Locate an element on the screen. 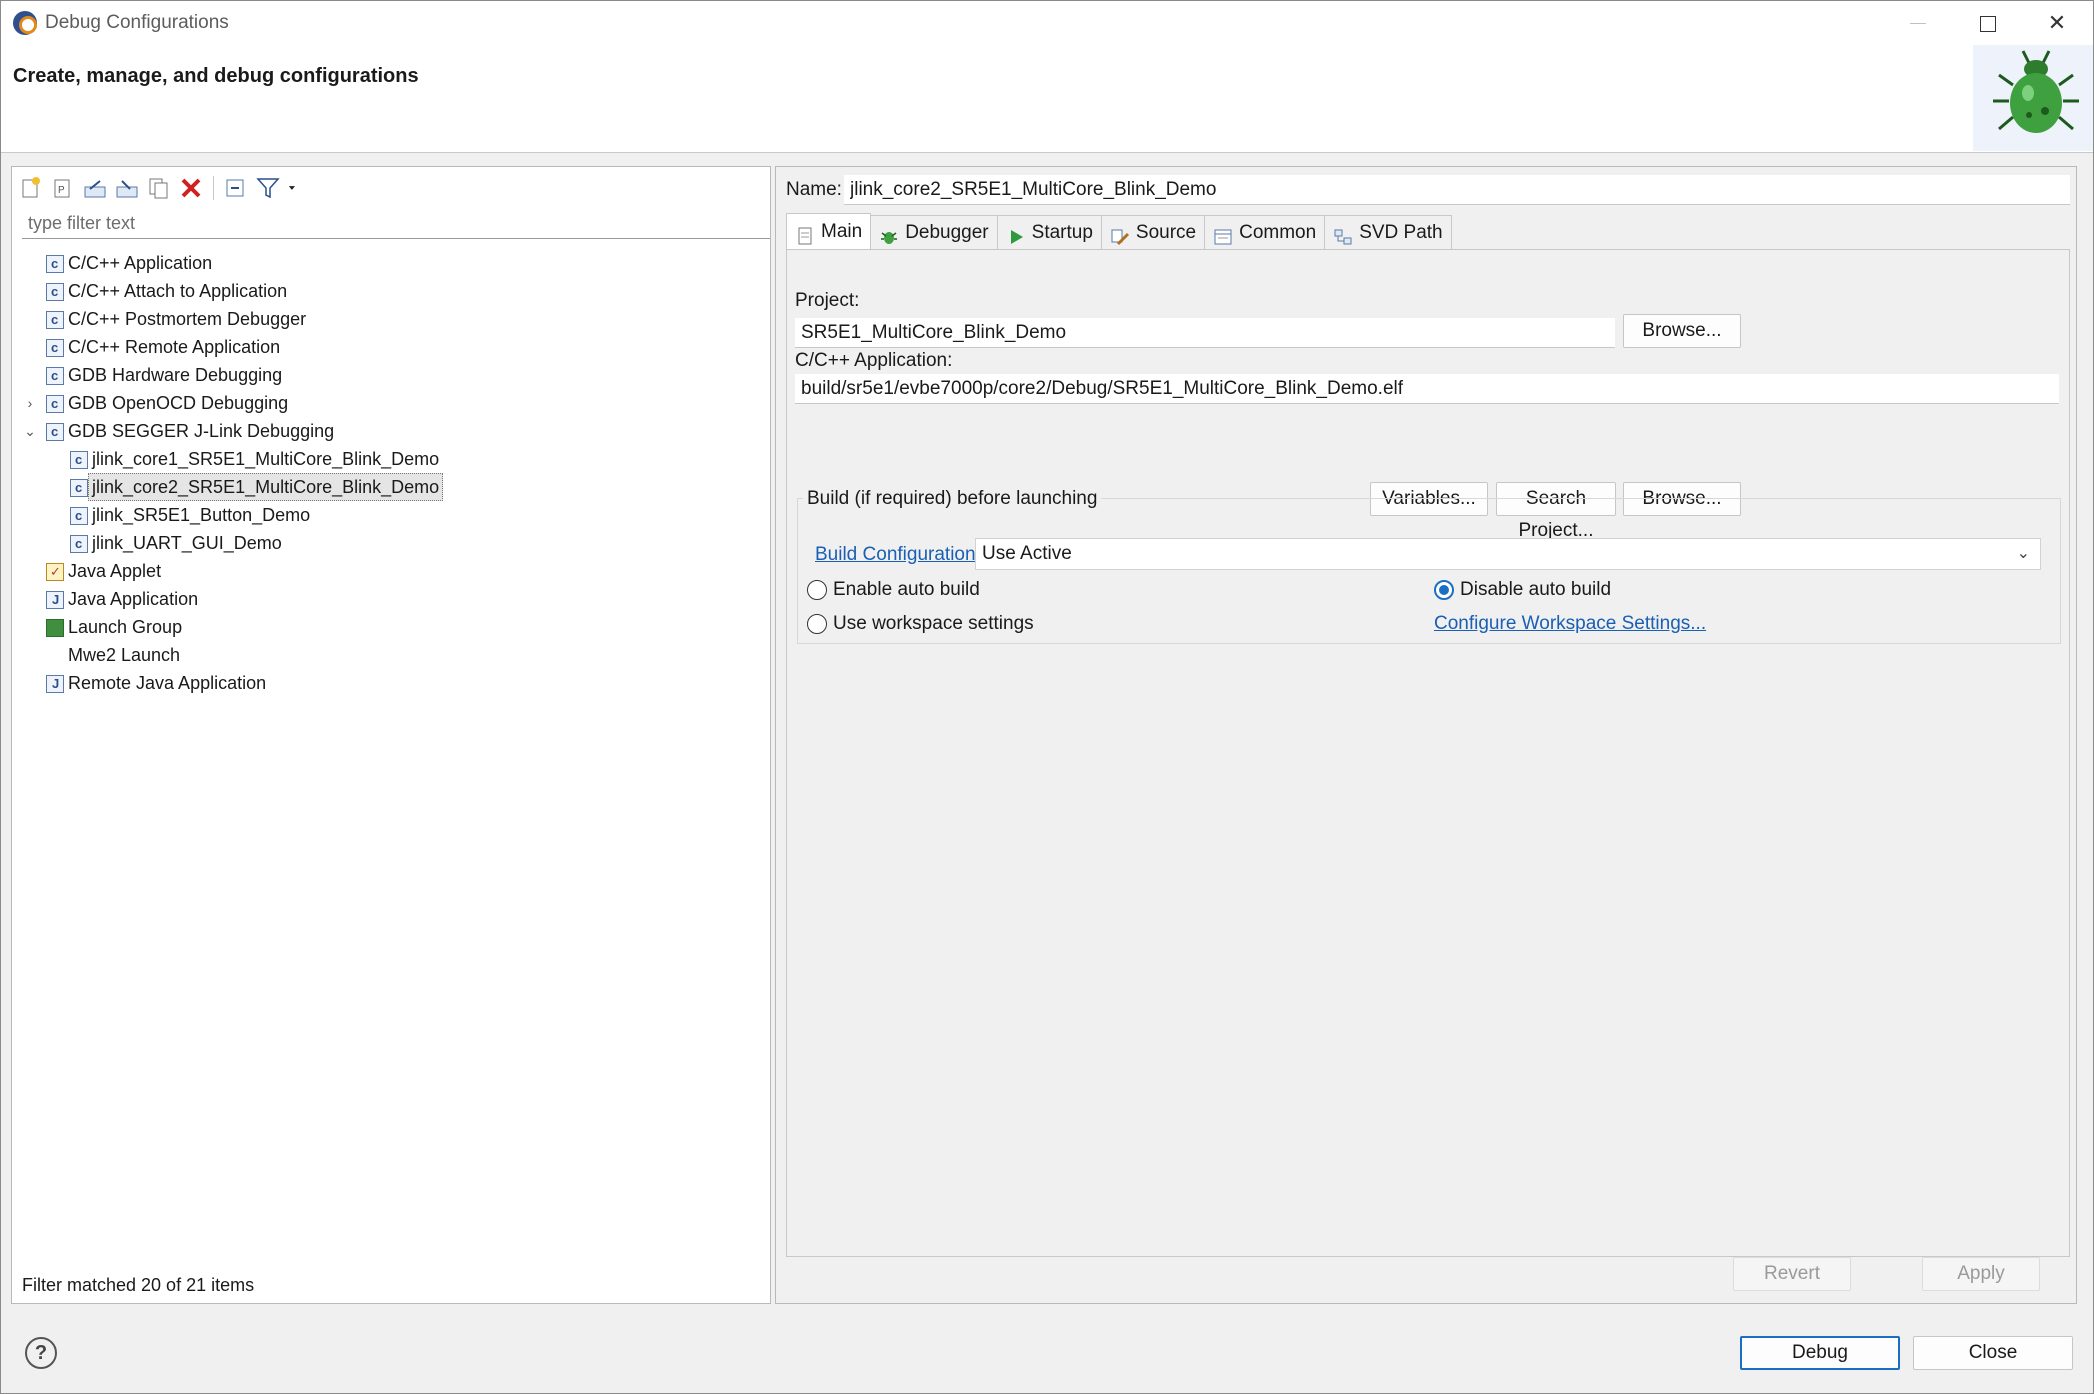 The height and width of the screenshot is (1394, 2094). tree-item: C/C++ Postmortem Debugger is located at coordinates (392, 319).